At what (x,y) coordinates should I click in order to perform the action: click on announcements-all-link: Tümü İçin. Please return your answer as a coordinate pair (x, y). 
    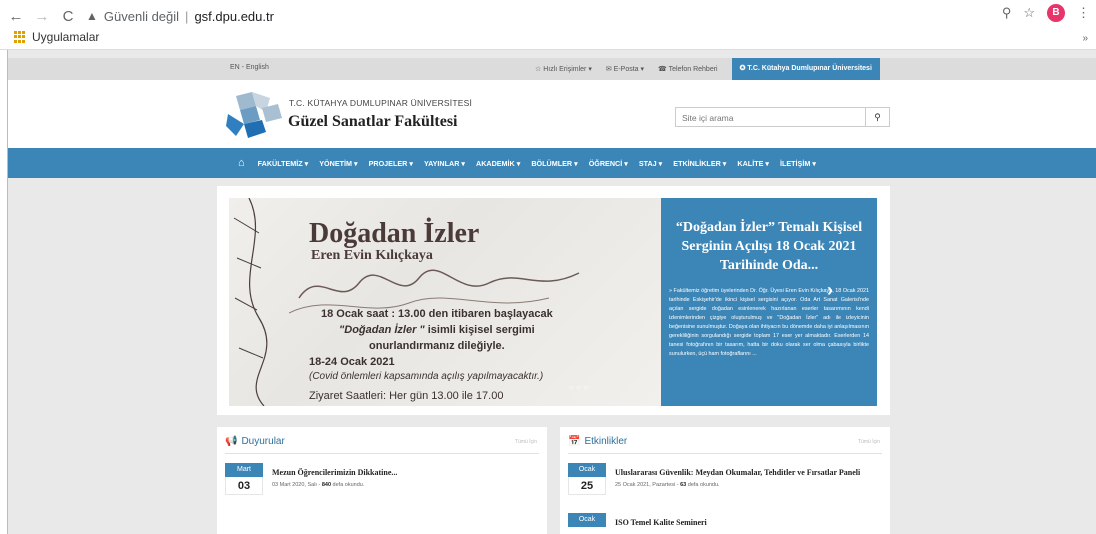
    Looking at the image, I should click on (526, 442).